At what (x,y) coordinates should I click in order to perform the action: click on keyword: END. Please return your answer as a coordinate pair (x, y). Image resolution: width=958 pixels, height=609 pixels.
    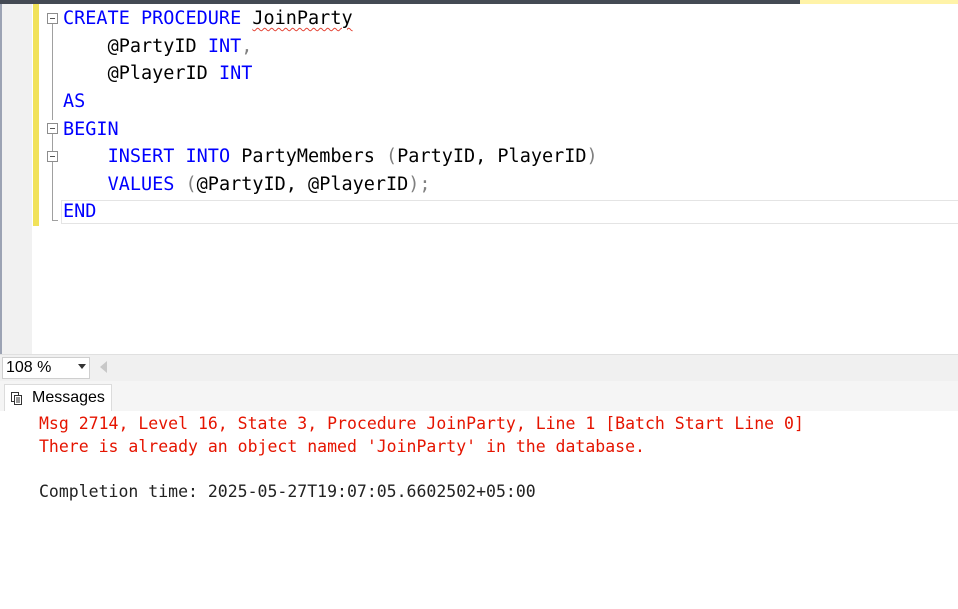
    Looking at the image, I should click on (80, 211).